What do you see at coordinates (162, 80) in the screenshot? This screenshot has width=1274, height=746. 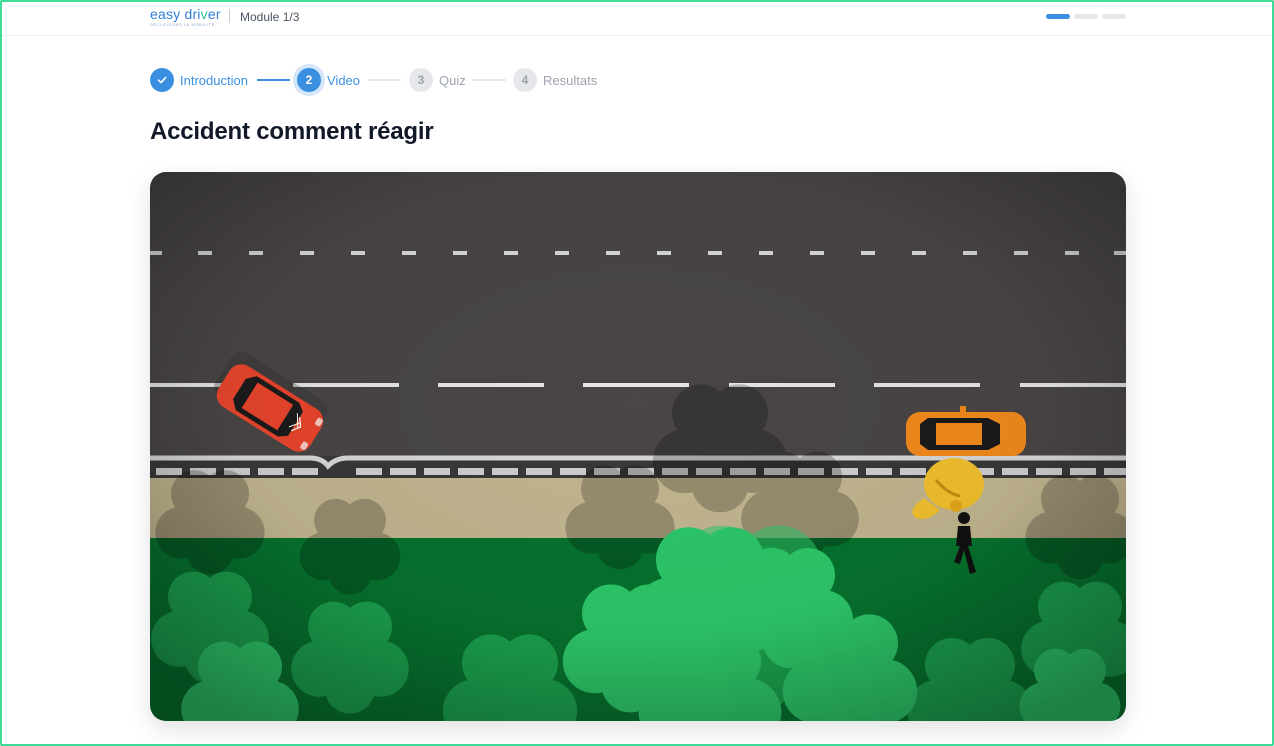 I see `check-icon` at bounding box center [162, 80].